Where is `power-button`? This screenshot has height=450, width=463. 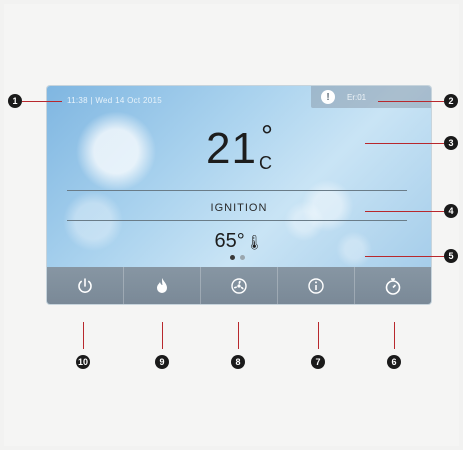 power-button is located at coordinates (85, 285).